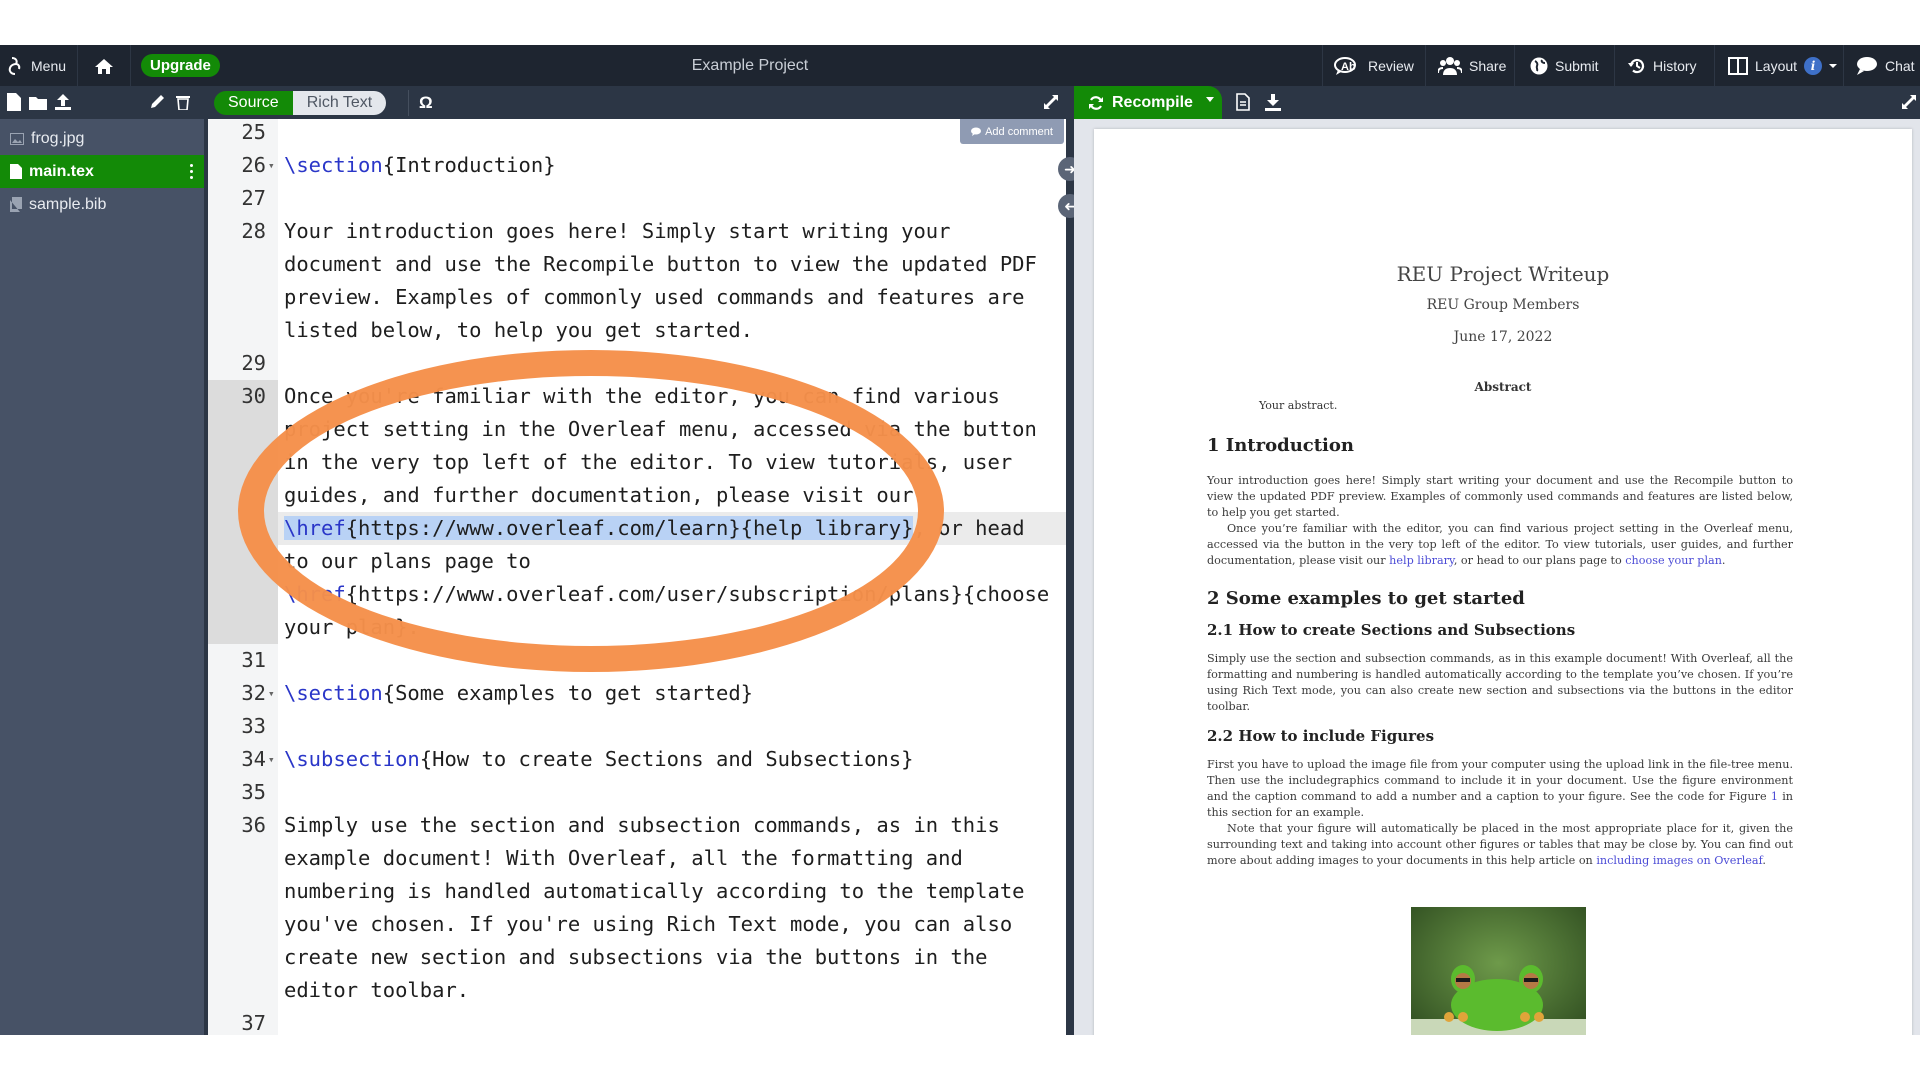 The height and width of the screenshot is (1080, 1920). Describe the element at coordinates (1012, 131) in the screenshot. I see `add-comment-button: Add comment` at that location.